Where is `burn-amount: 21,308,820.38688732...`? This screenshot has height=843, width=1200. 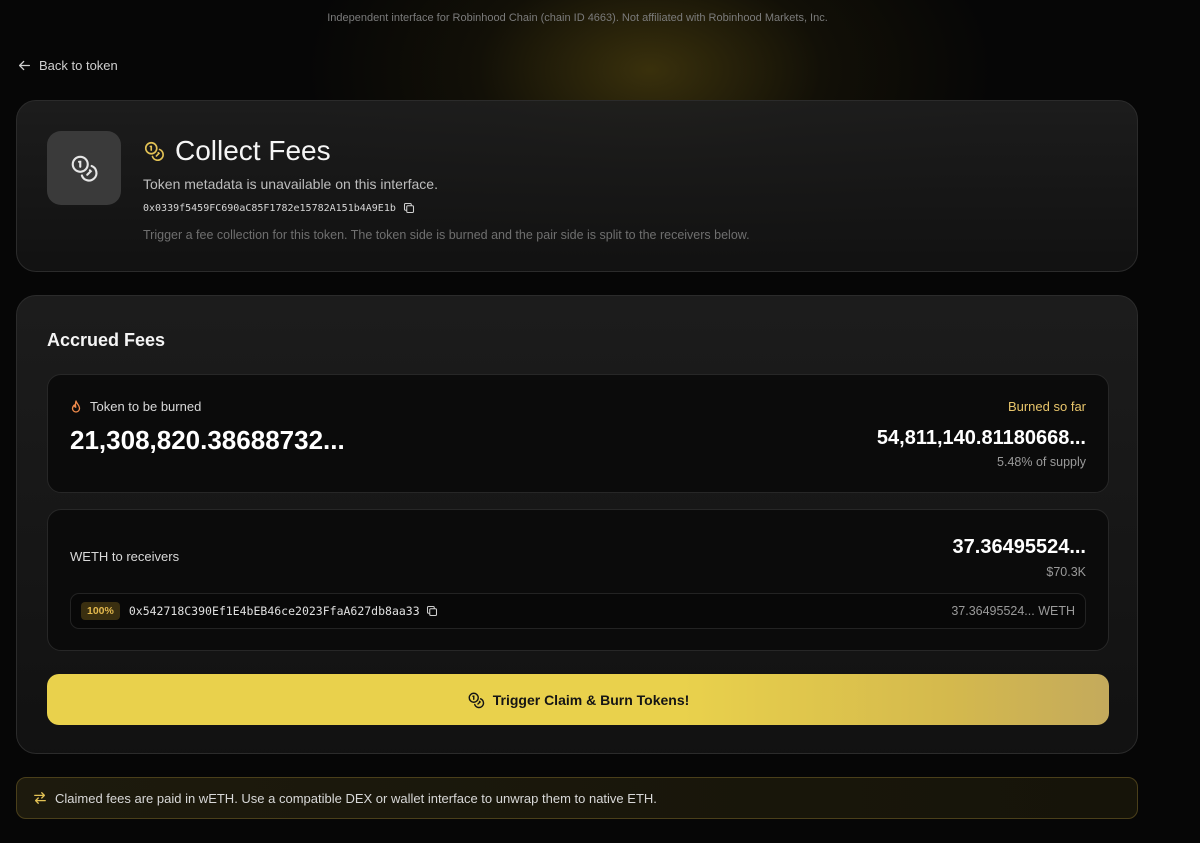
burn-amount: 21,308,820.38688732... is located at coordinates (207, 440).